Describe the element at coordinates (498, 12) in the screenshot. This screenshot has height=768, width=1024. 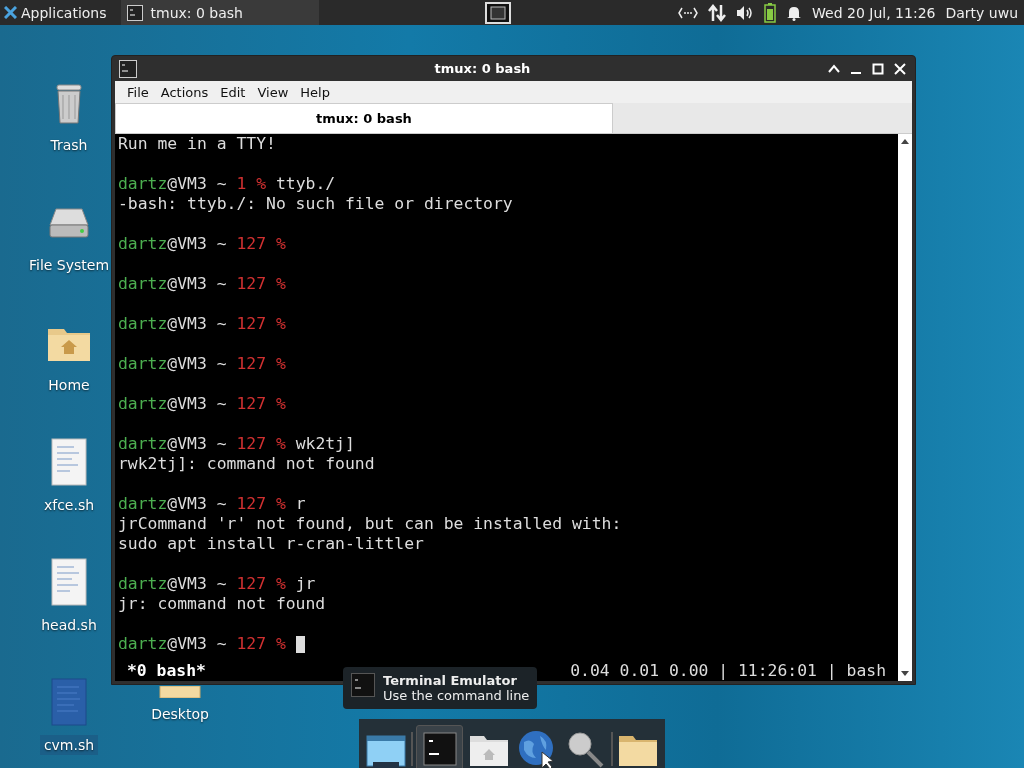
I see `workspace-switcher-icon` at that location.